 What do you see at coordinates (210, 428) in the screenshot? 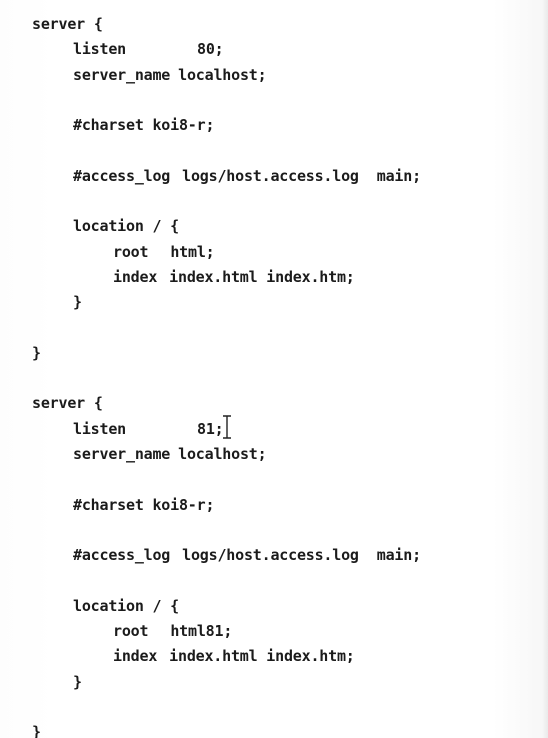
I see `code-token: 81;` at bounding box center [210, 428].